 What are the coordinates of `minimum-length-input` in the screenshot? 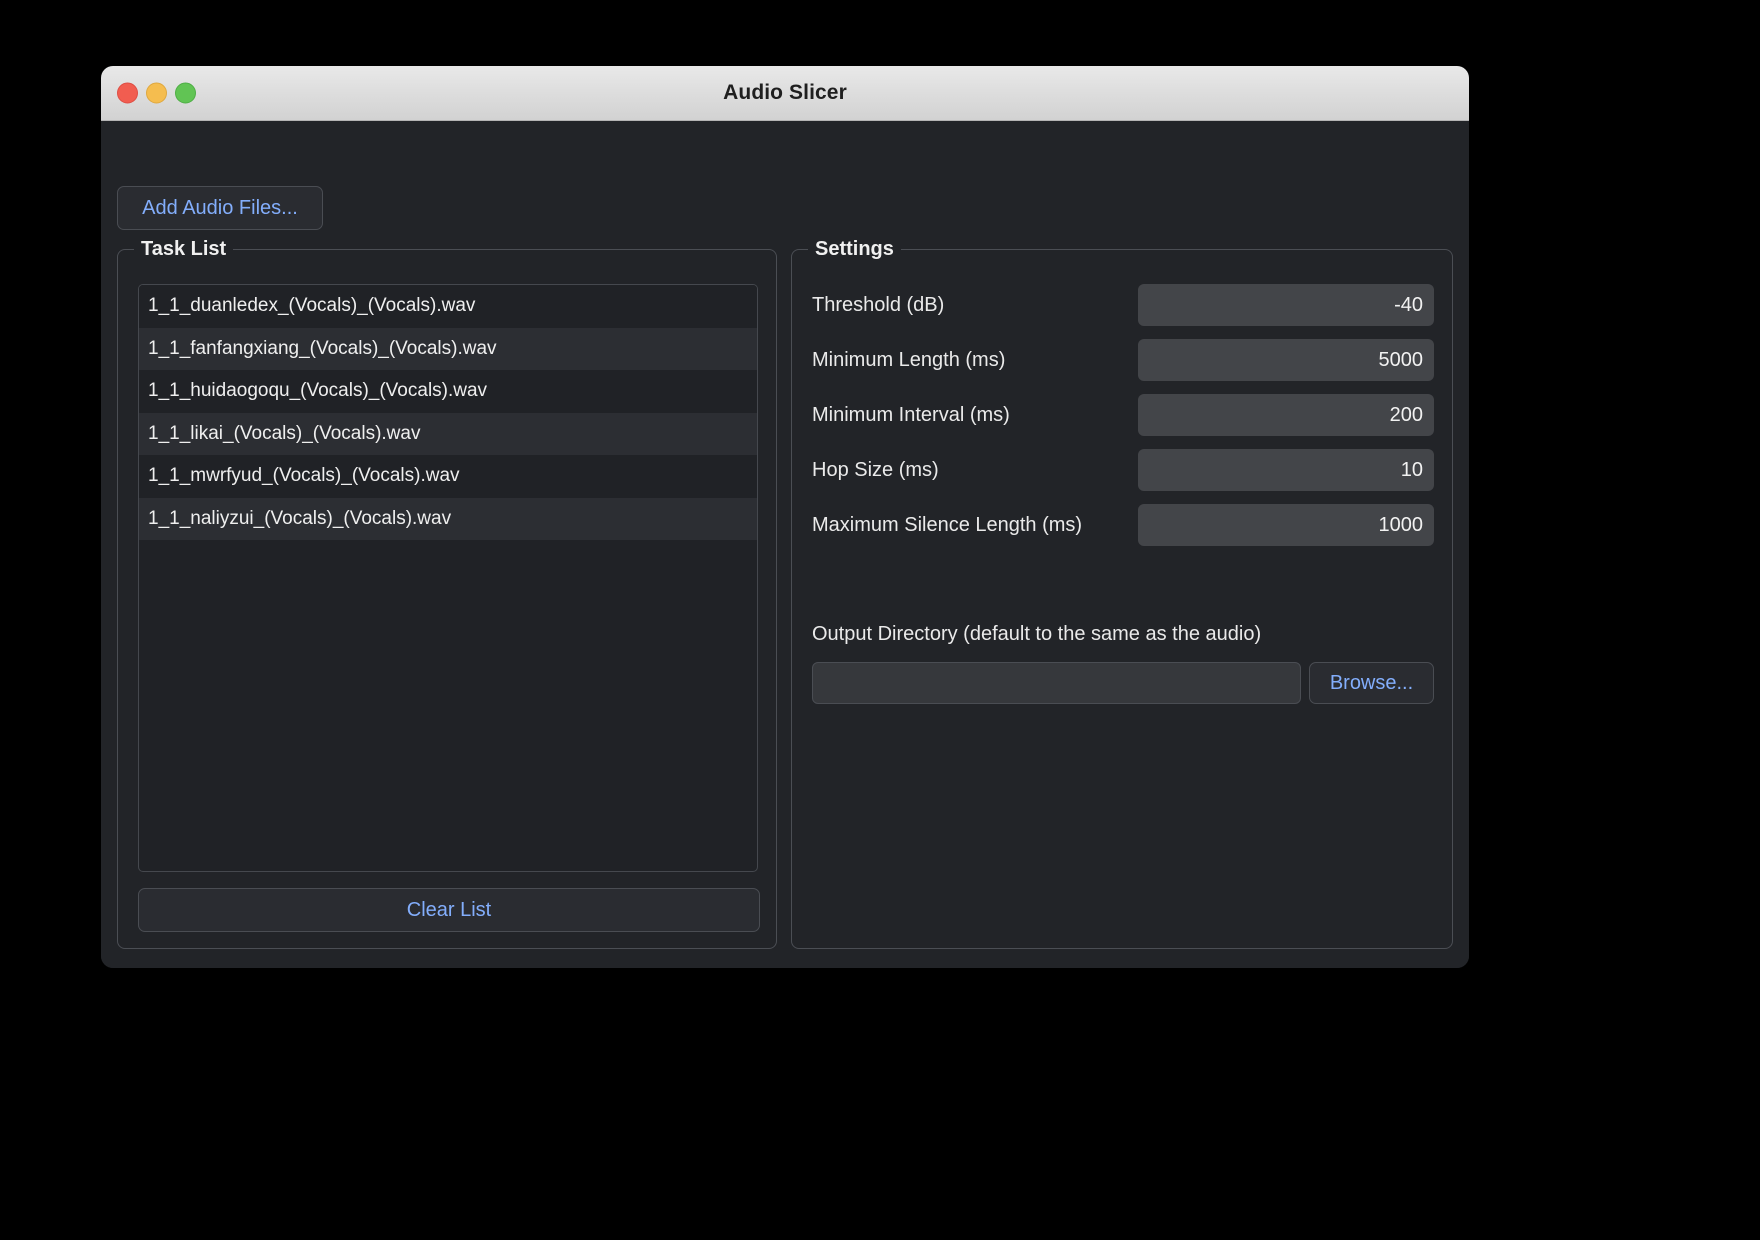 It's located at (1286, 360).